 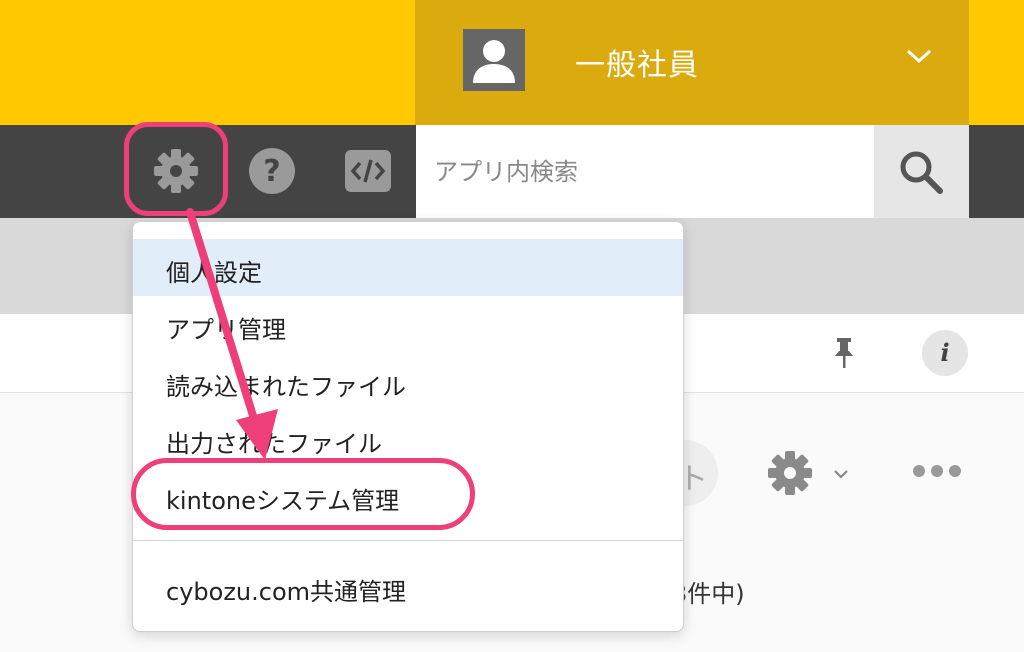 What do you see at coordinates (286, 387) in the screenshot?
I see `menu-item-label: 読み込まれたファイル` at bounding box center [286, 387].